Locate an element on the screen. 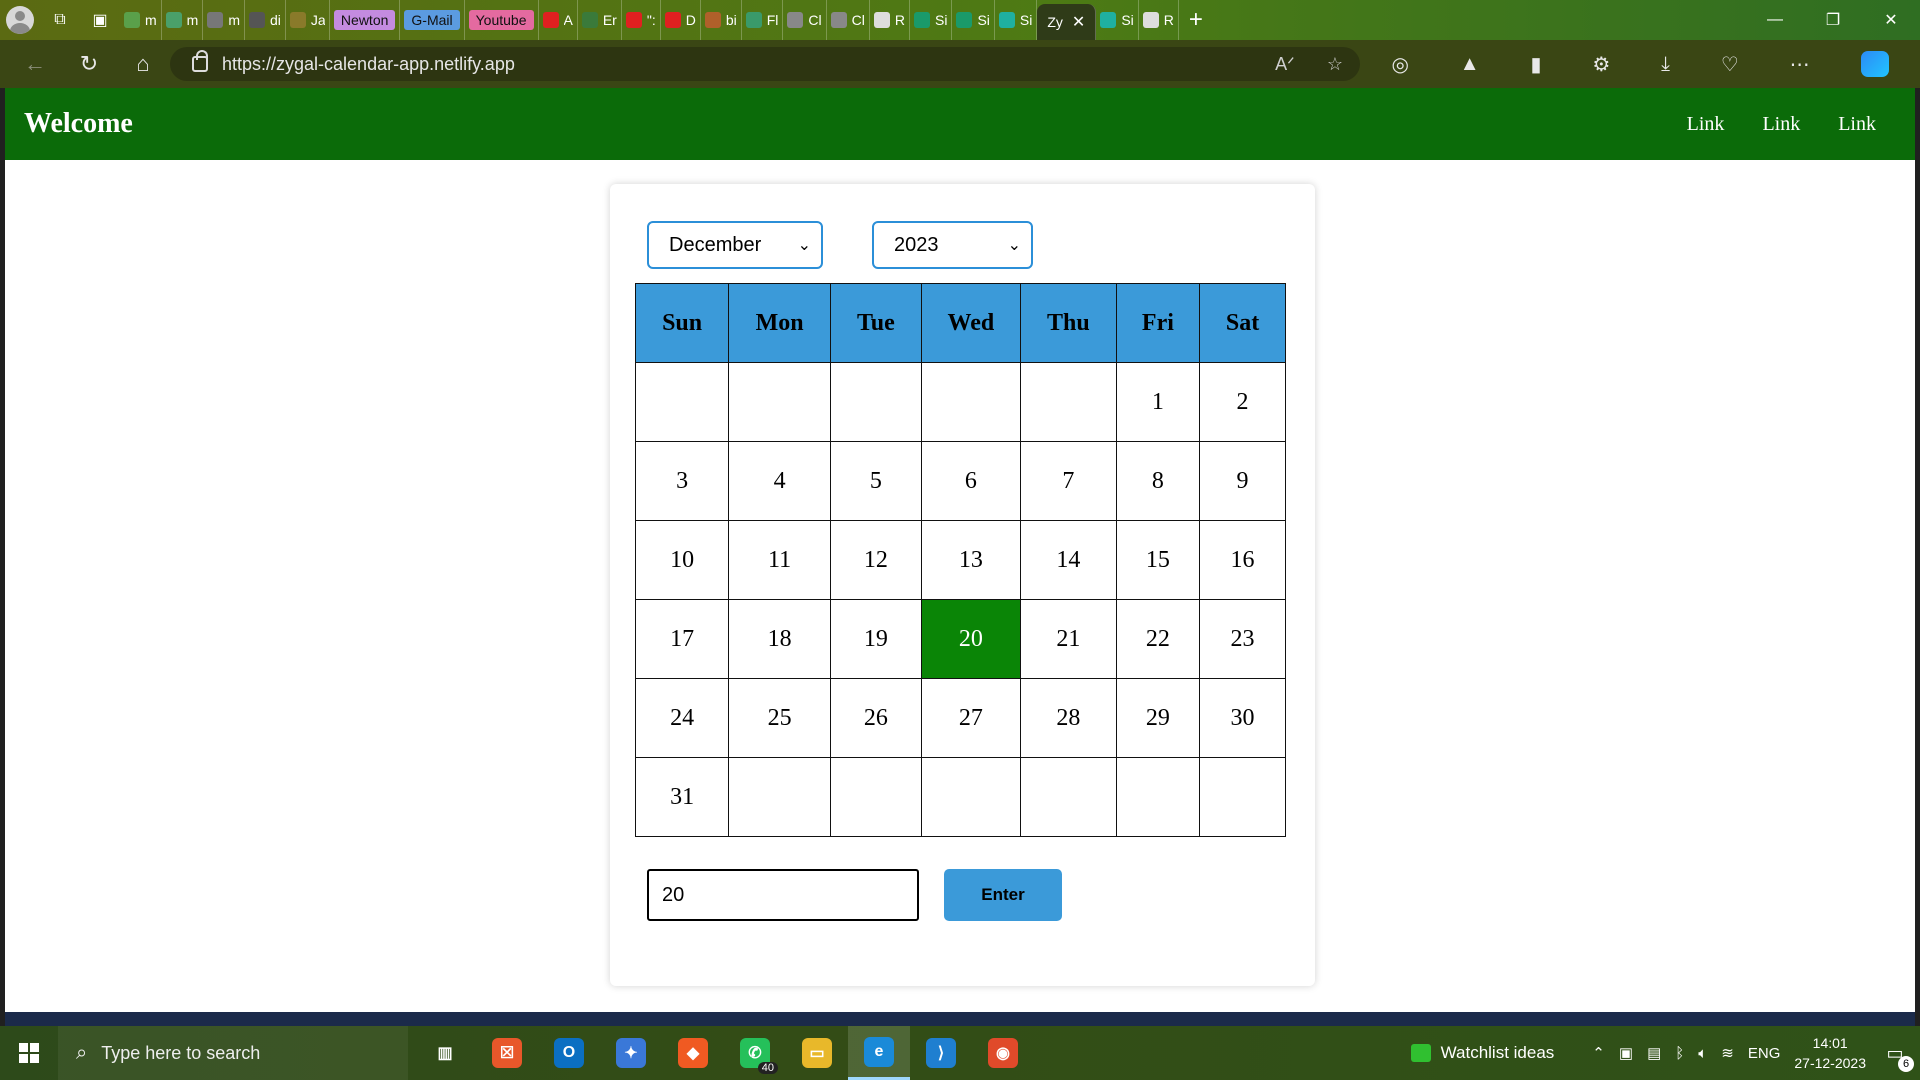 This screenshot has height=1080, width=1920. wifi-icon: ≋ is located at coordinates (1727, 1053).